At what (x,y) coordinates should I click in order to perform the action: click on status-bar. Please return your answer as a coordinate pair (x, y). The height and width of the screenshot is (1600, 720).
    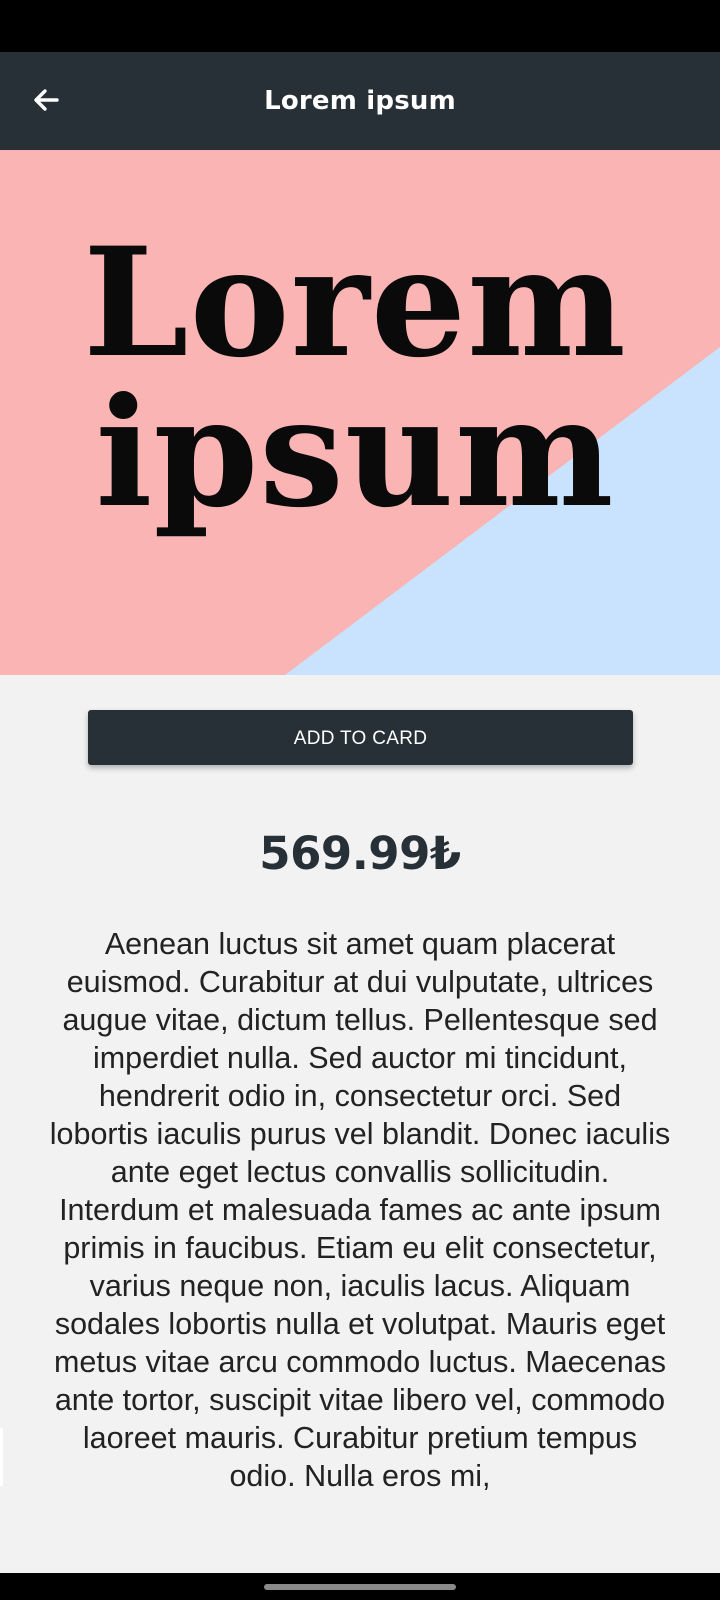
    Looking at the image, I should click on (360, 26).